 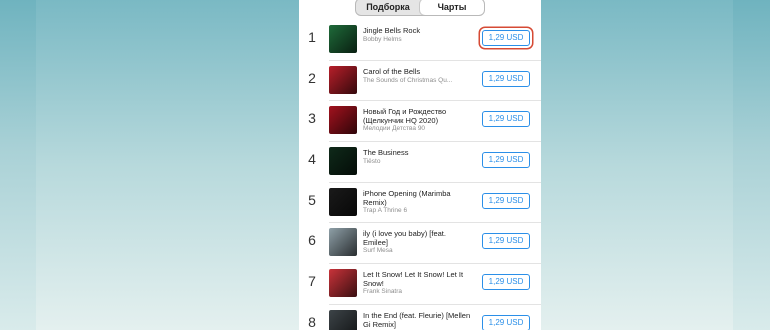 What do you see at coordinates (378, 251) in the screenshot?
I see `artist-name: Surf Mesa` at bounding box center [378, 251].